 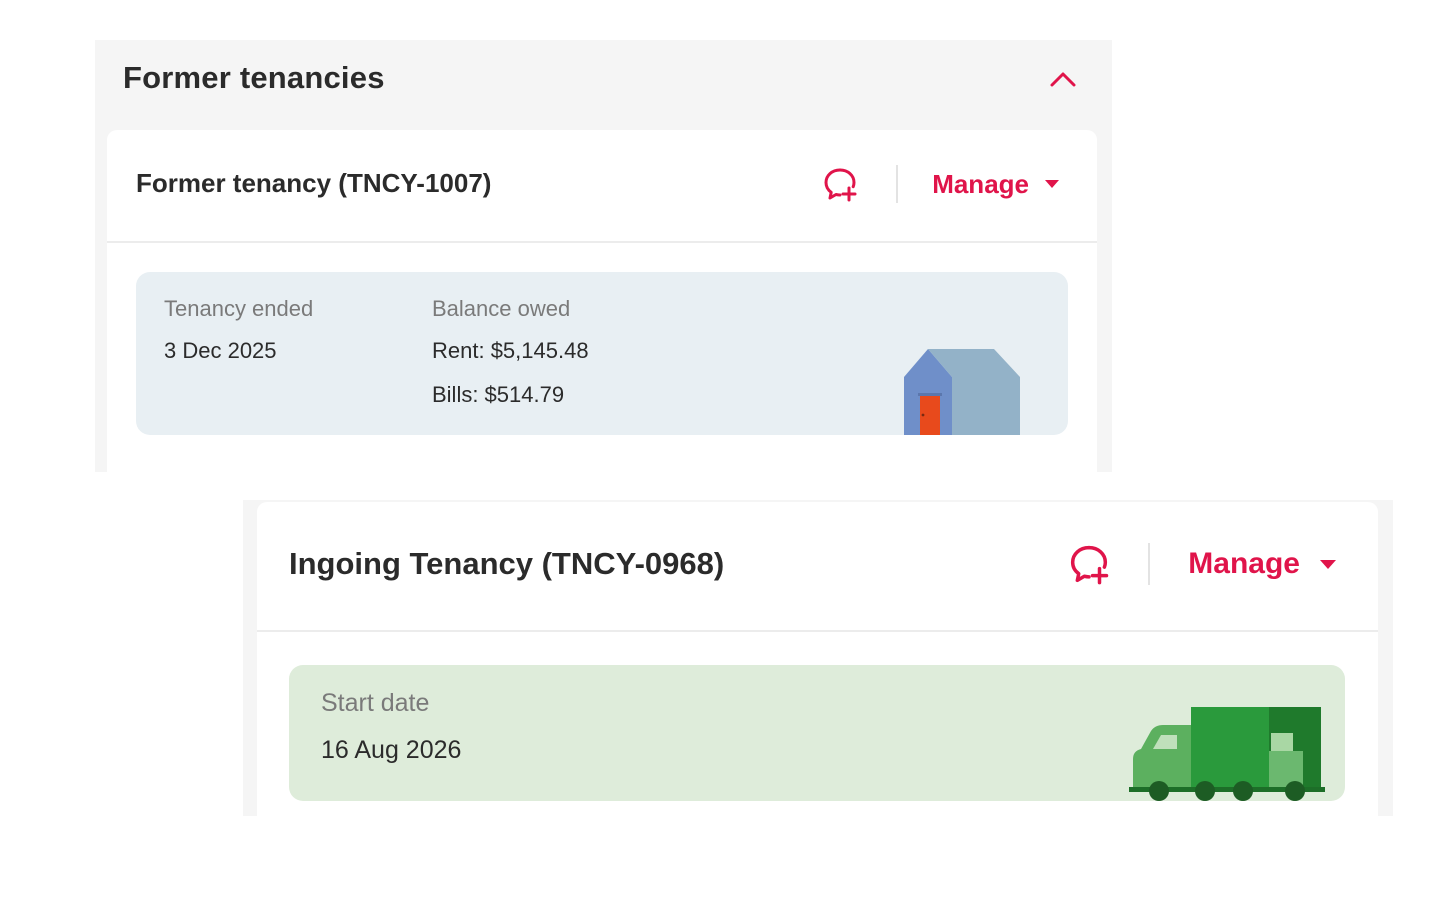 I want to click on collapse-button, so click(x=1063, y=79).